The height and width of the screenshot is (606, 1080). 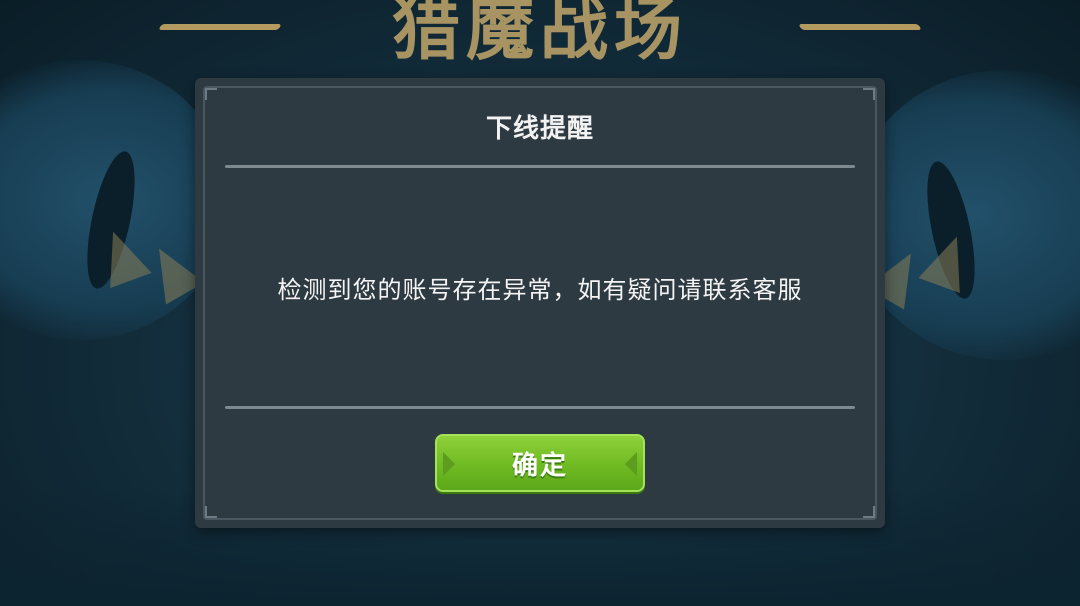 I want to click on confirm-button-label: 确定, so click(x=539, y=465).